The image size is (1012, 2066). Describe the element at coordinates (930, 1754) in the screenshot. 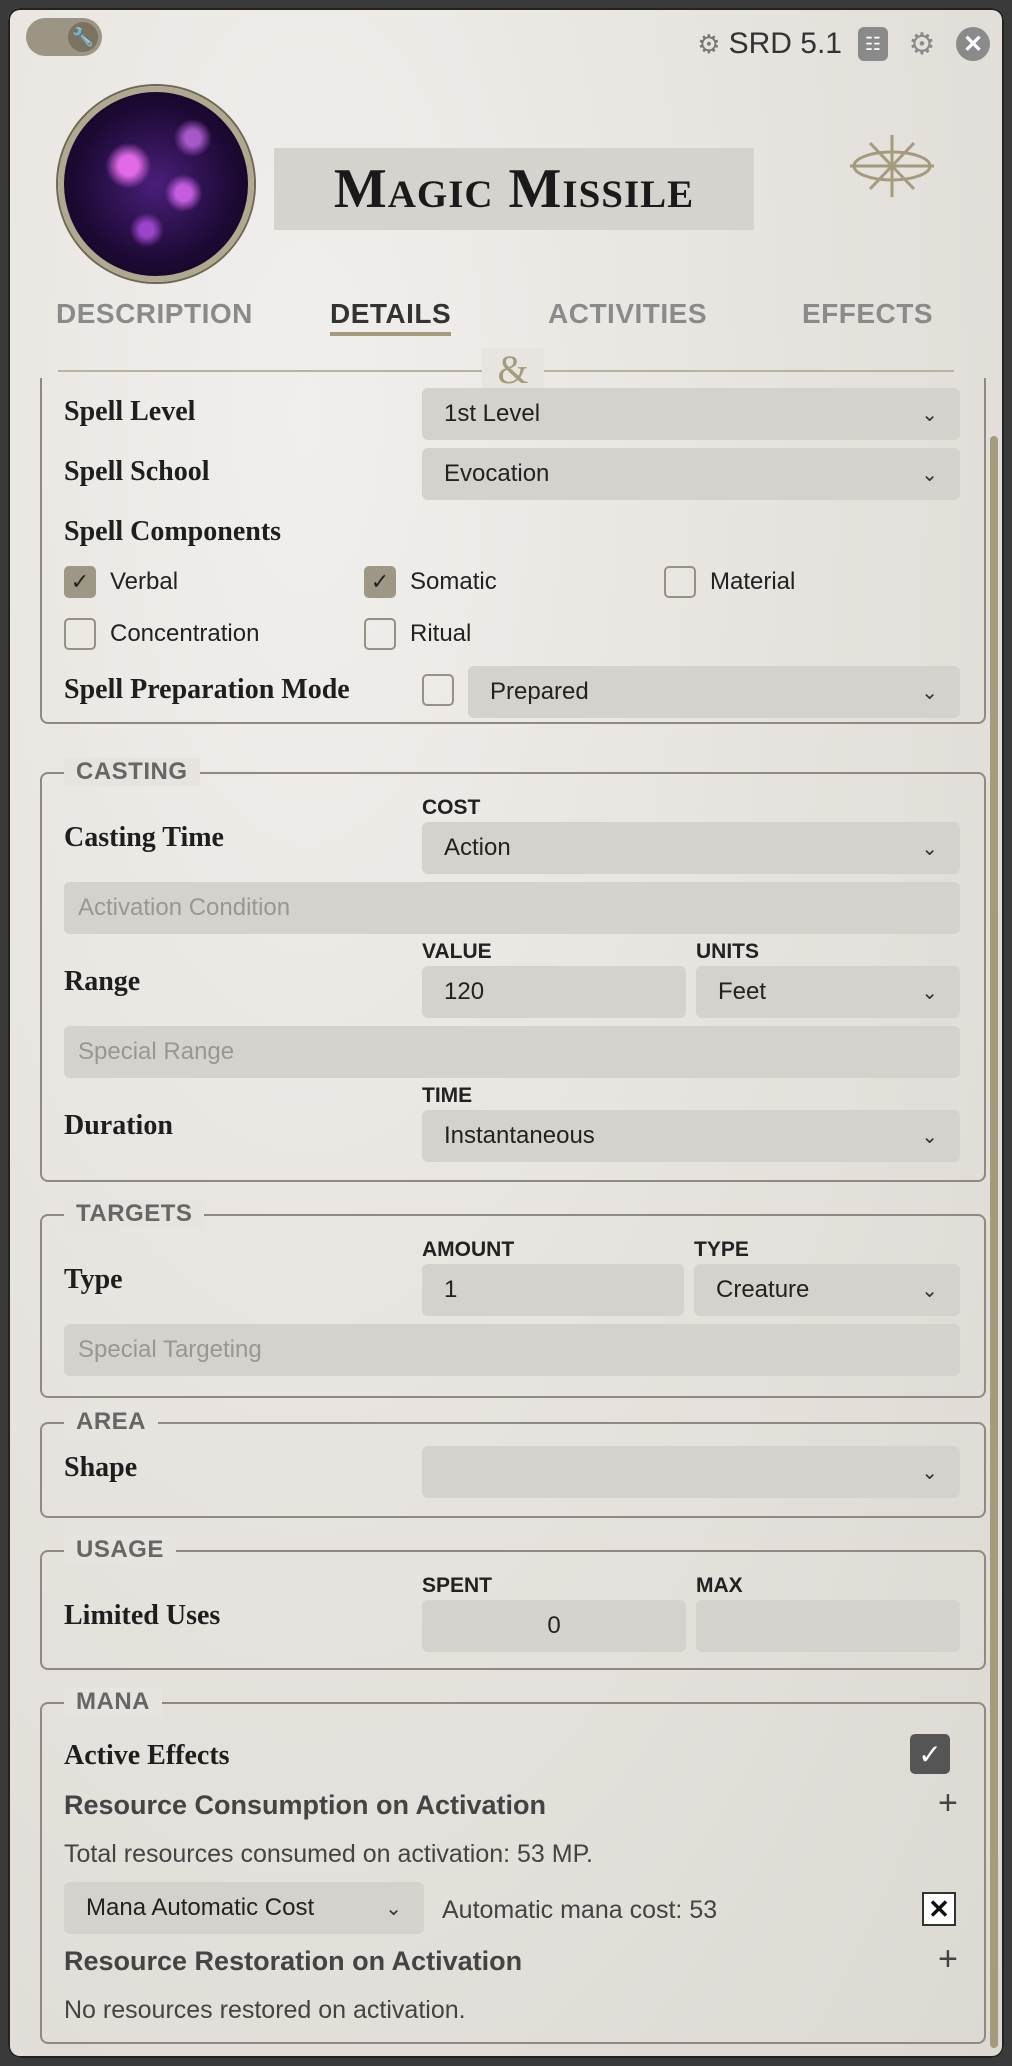

I see `active-effects-checkbox: ✓` at that location.